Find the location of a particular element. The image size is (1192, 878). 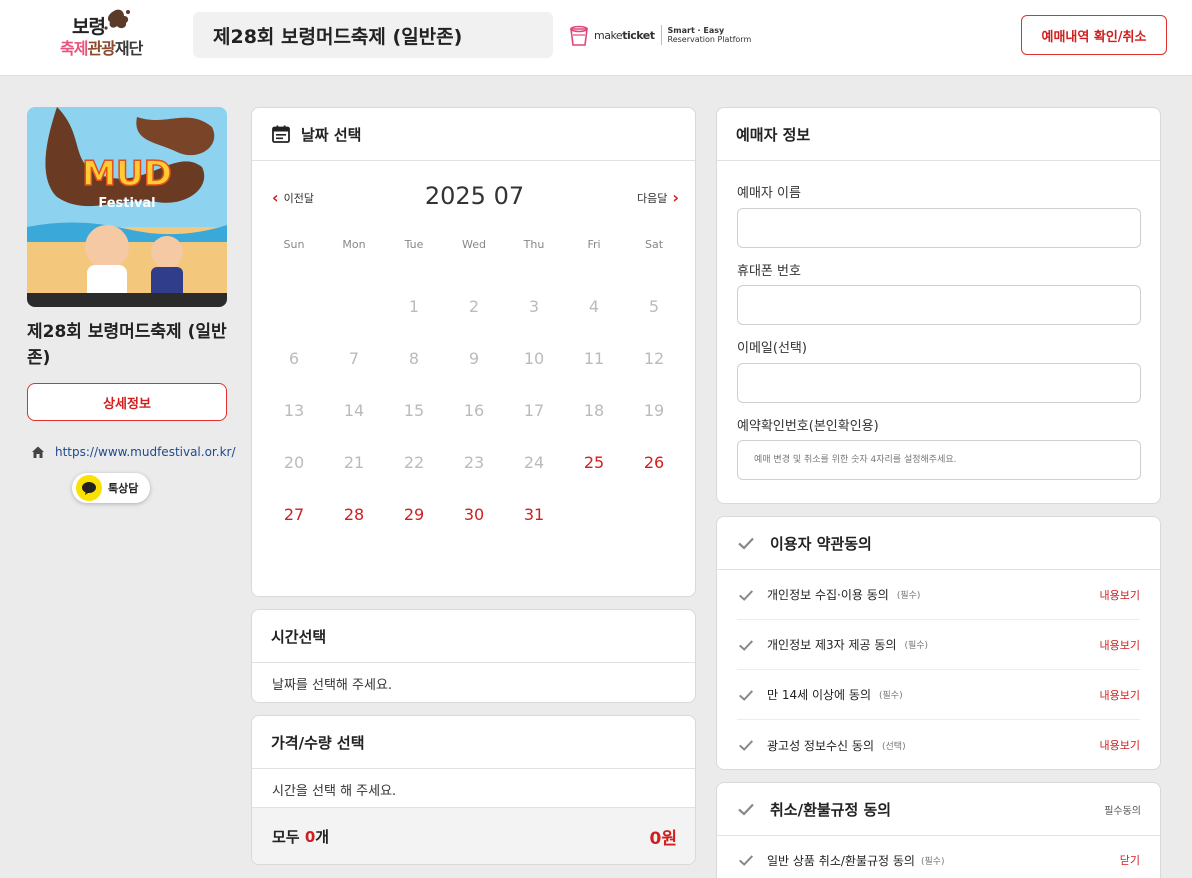

logo-word-tourism: 관광 is located at coordinates (101, 48).